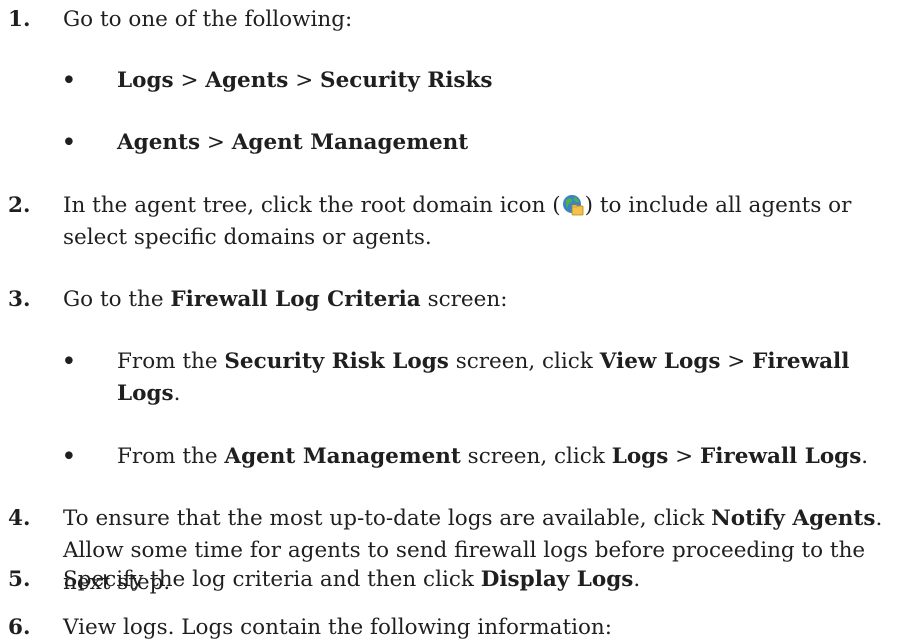 The image size is (921, 644). I want to click on menu-path: Logs > Agents > Security Risks, so click(305, 80).